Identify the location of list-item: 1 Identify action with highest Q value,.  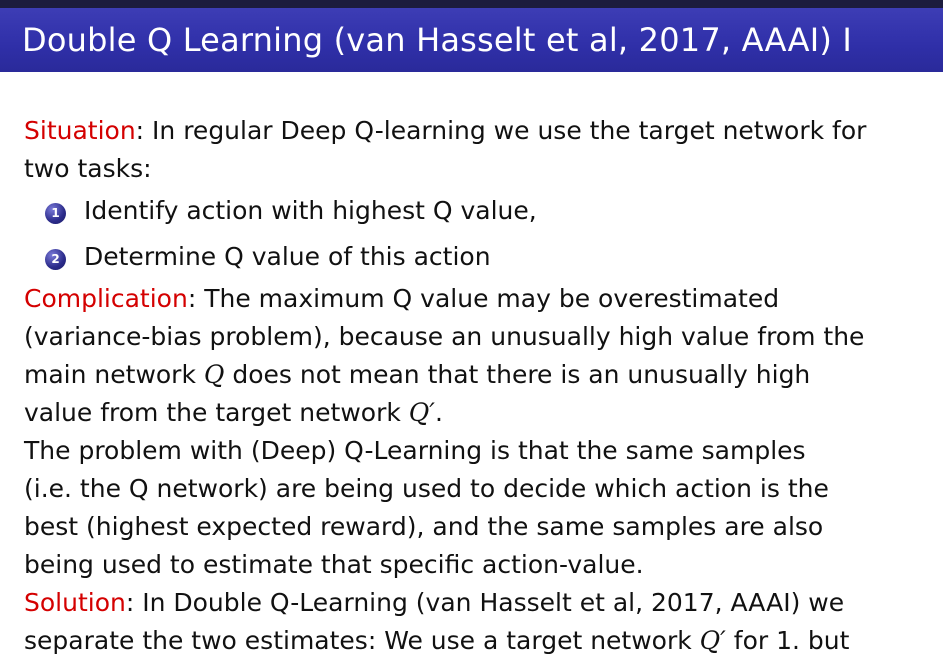
(474, 211).